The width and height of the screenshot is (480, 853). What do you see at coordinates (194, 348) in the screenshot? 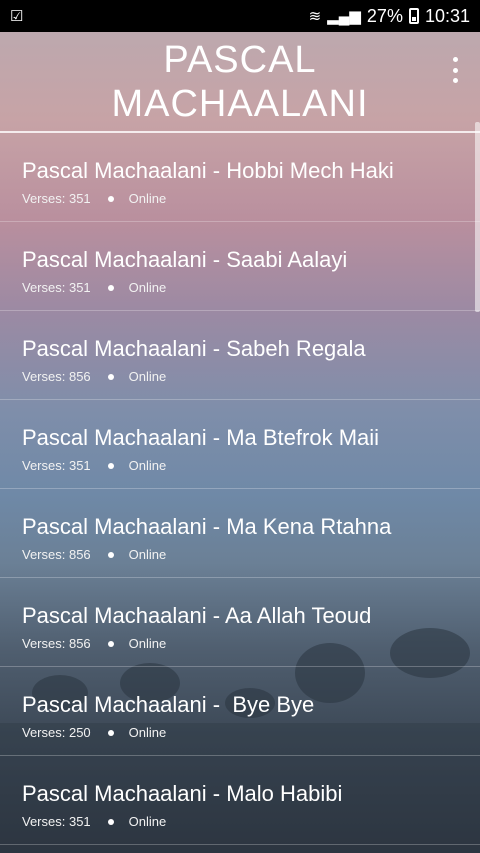
I see `song-title: Pascal Machaalani - Sabeh Regala` at bounding box center [194, 348].